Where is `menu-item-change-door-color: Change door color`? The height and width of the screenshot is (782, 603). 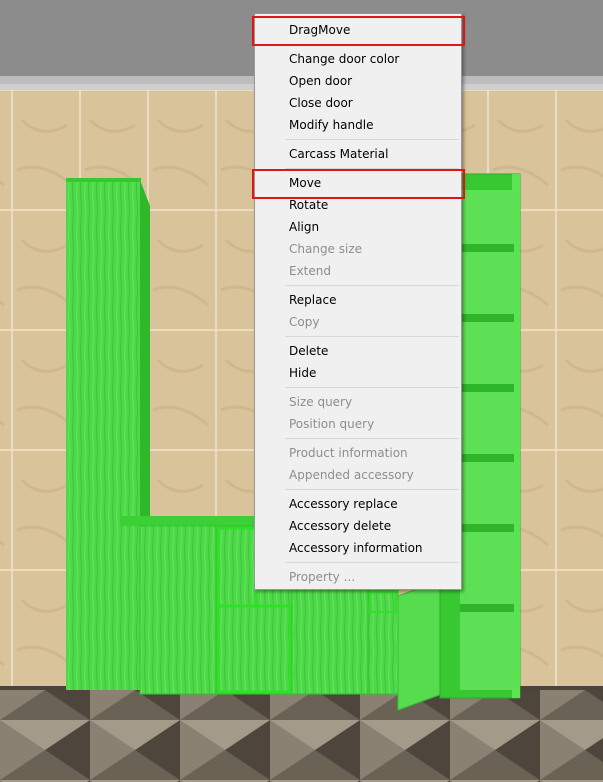
menu-item-change-door-color: Change door color is located at coordinates (358, 59).